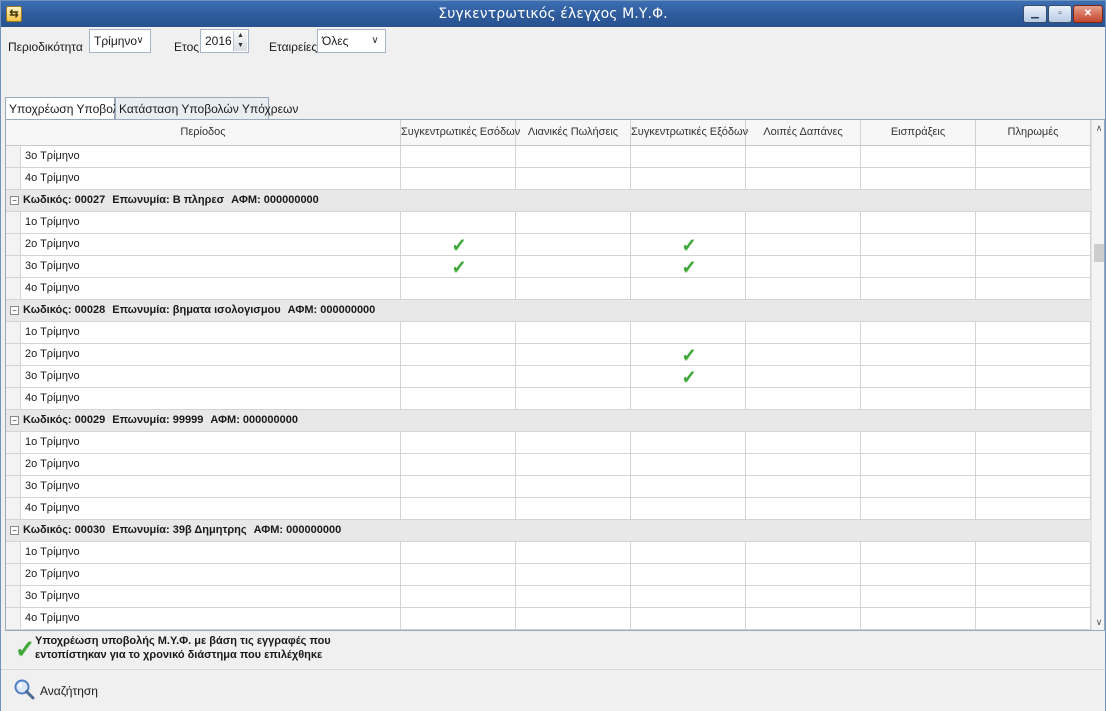 Image resolution: width=1106 pixels, height=711 pixels. Describe the element at coordinates (689, 132) in the screenshot. I see `column-header: Συγκεντρωτικές Εξόδων` at that location.